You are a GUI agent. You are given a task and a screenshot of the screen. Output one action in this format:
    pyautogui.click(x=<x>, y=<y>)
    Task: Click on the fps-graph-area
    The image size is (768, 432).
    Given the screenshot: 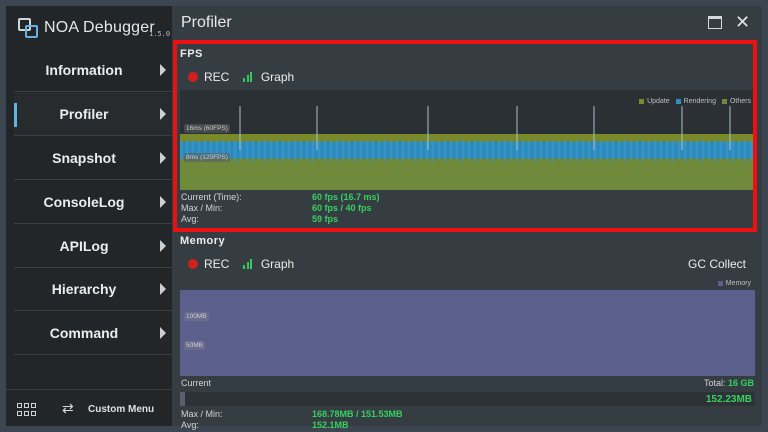 What is the action you would take?
    pyautogui.click(x=467, y=148)
    